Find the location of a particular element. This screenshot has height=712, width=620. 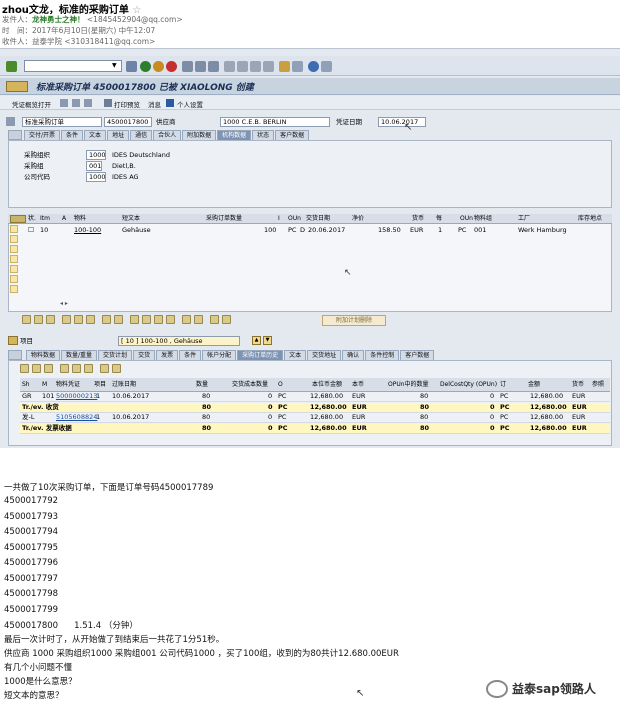

filter-icon is located at coordinates (134, 319).